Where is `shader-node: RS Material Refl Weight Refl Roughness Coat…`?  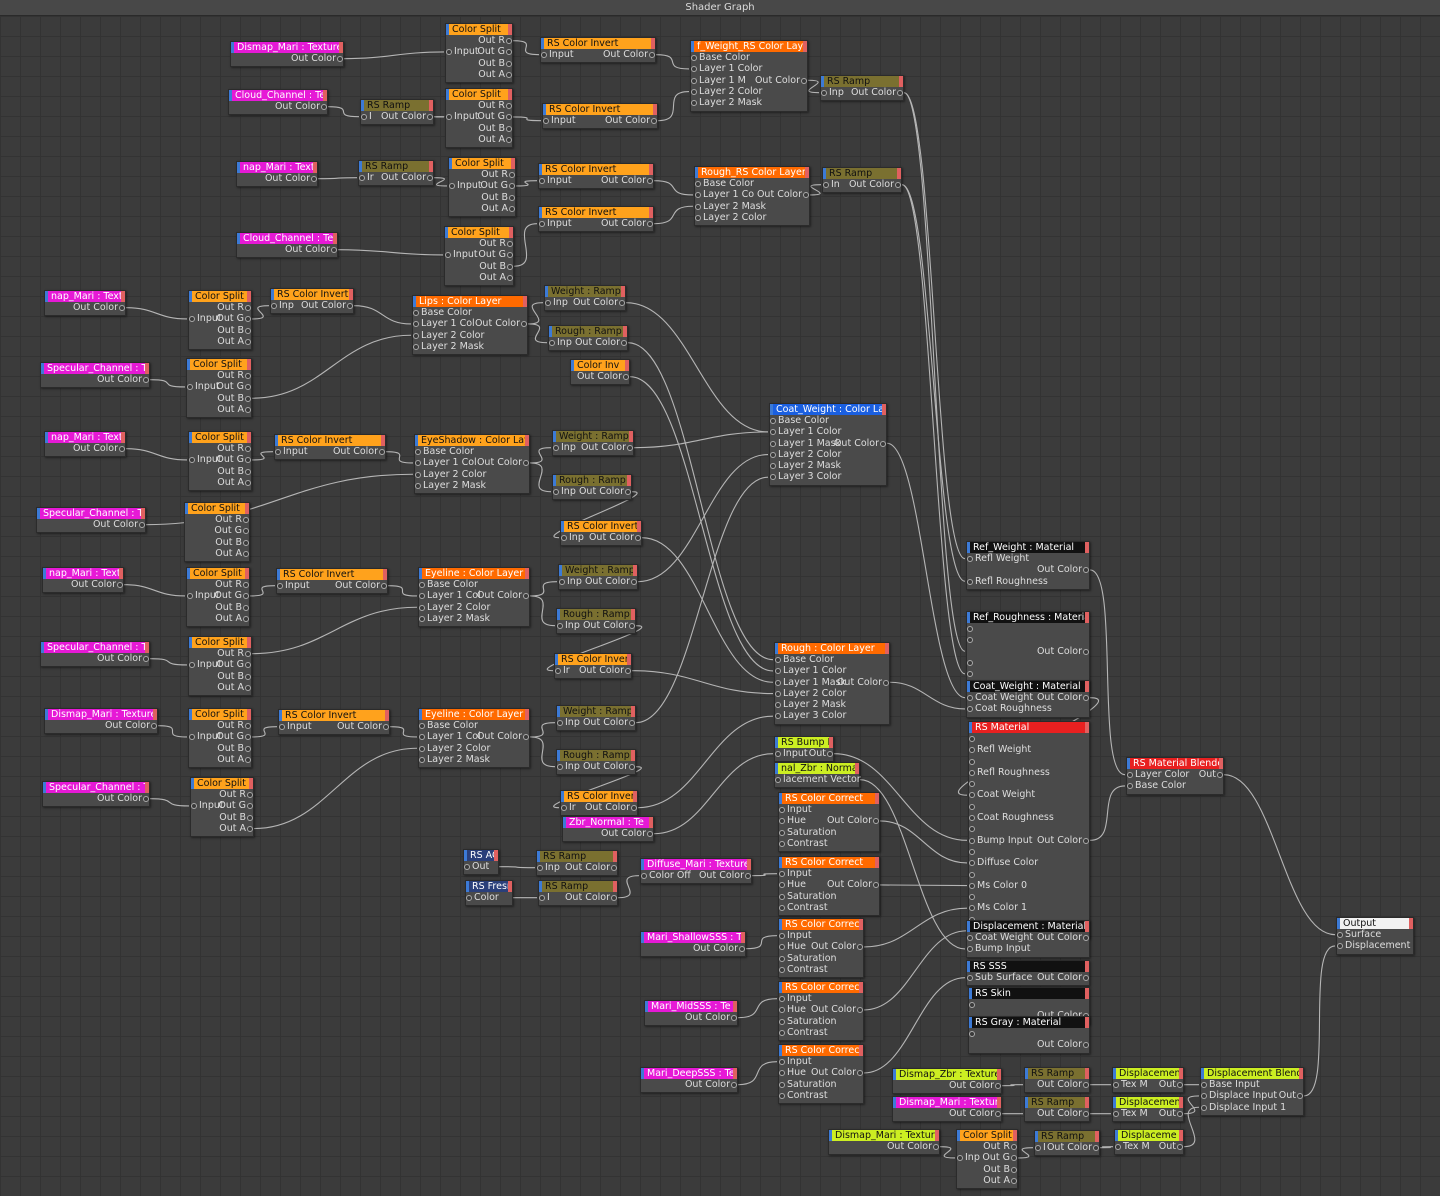
shader-node: RS Material Refl Weight Refl Roughness Coat… is located at coordinates (1029, 830).